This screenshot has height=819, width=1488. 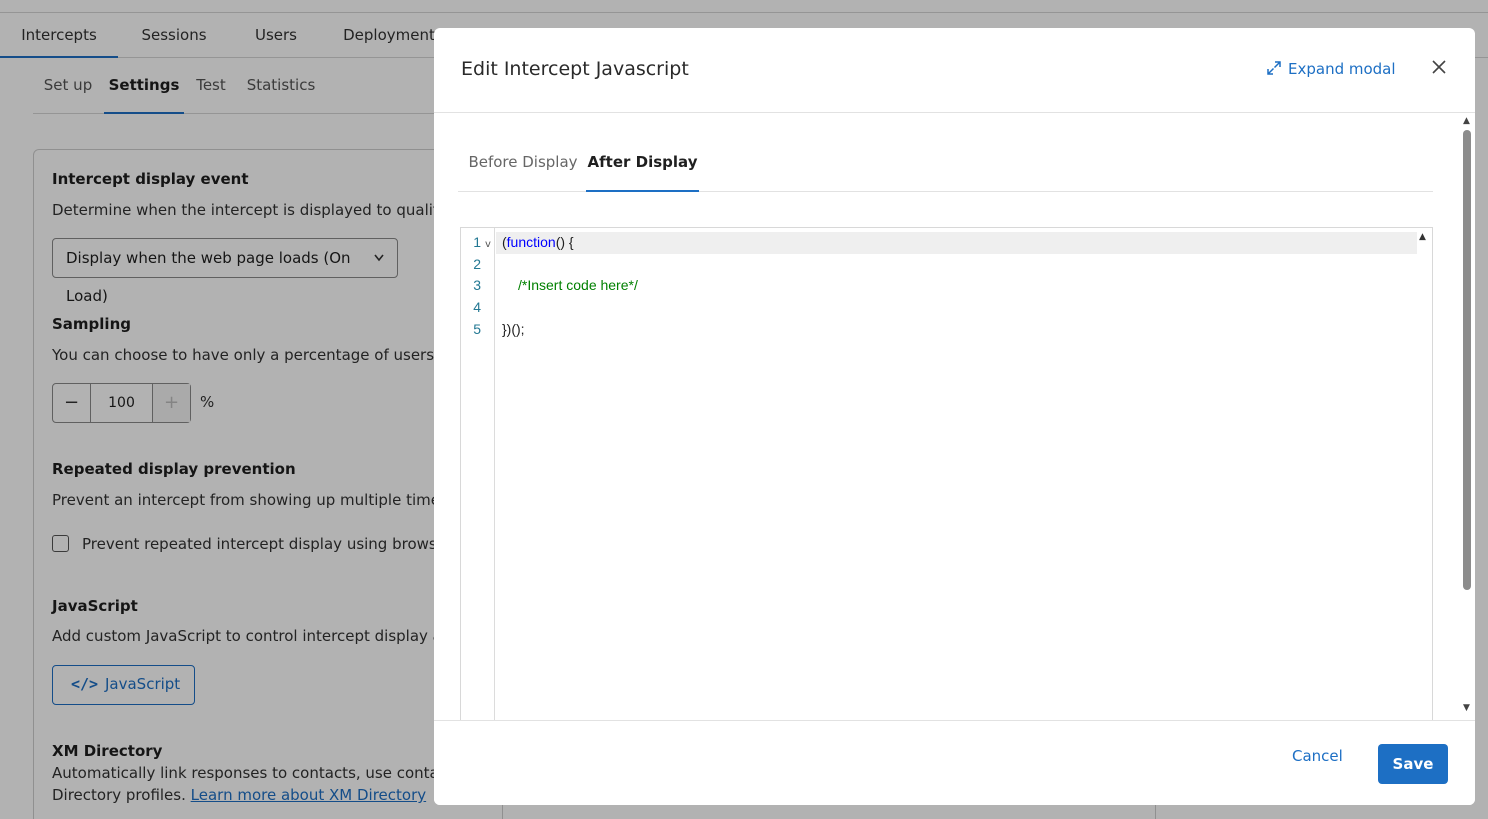 I want to click on modal-footer: Cancel Save, so click(x=954, y=762).